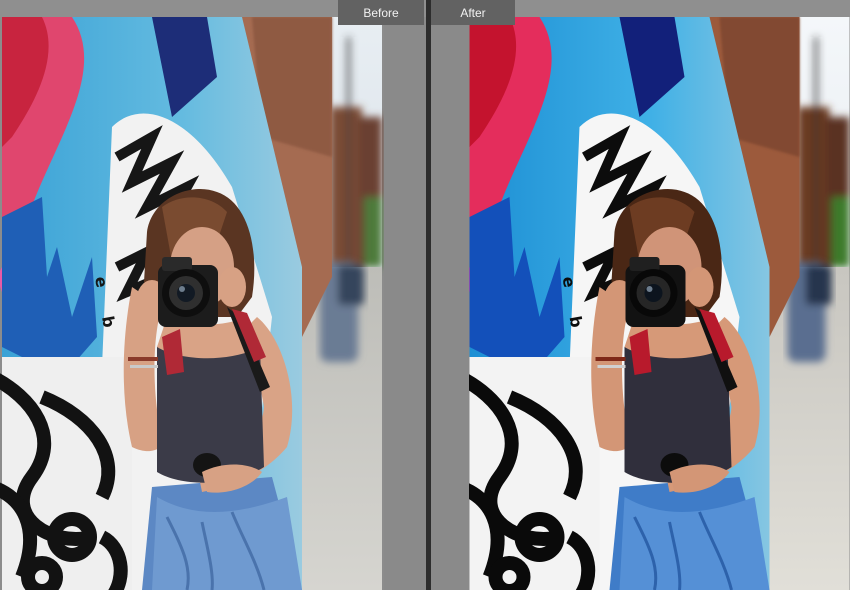 This screenshot has height=590, width=850. I want to click on after-label: After, so click(473, 12).